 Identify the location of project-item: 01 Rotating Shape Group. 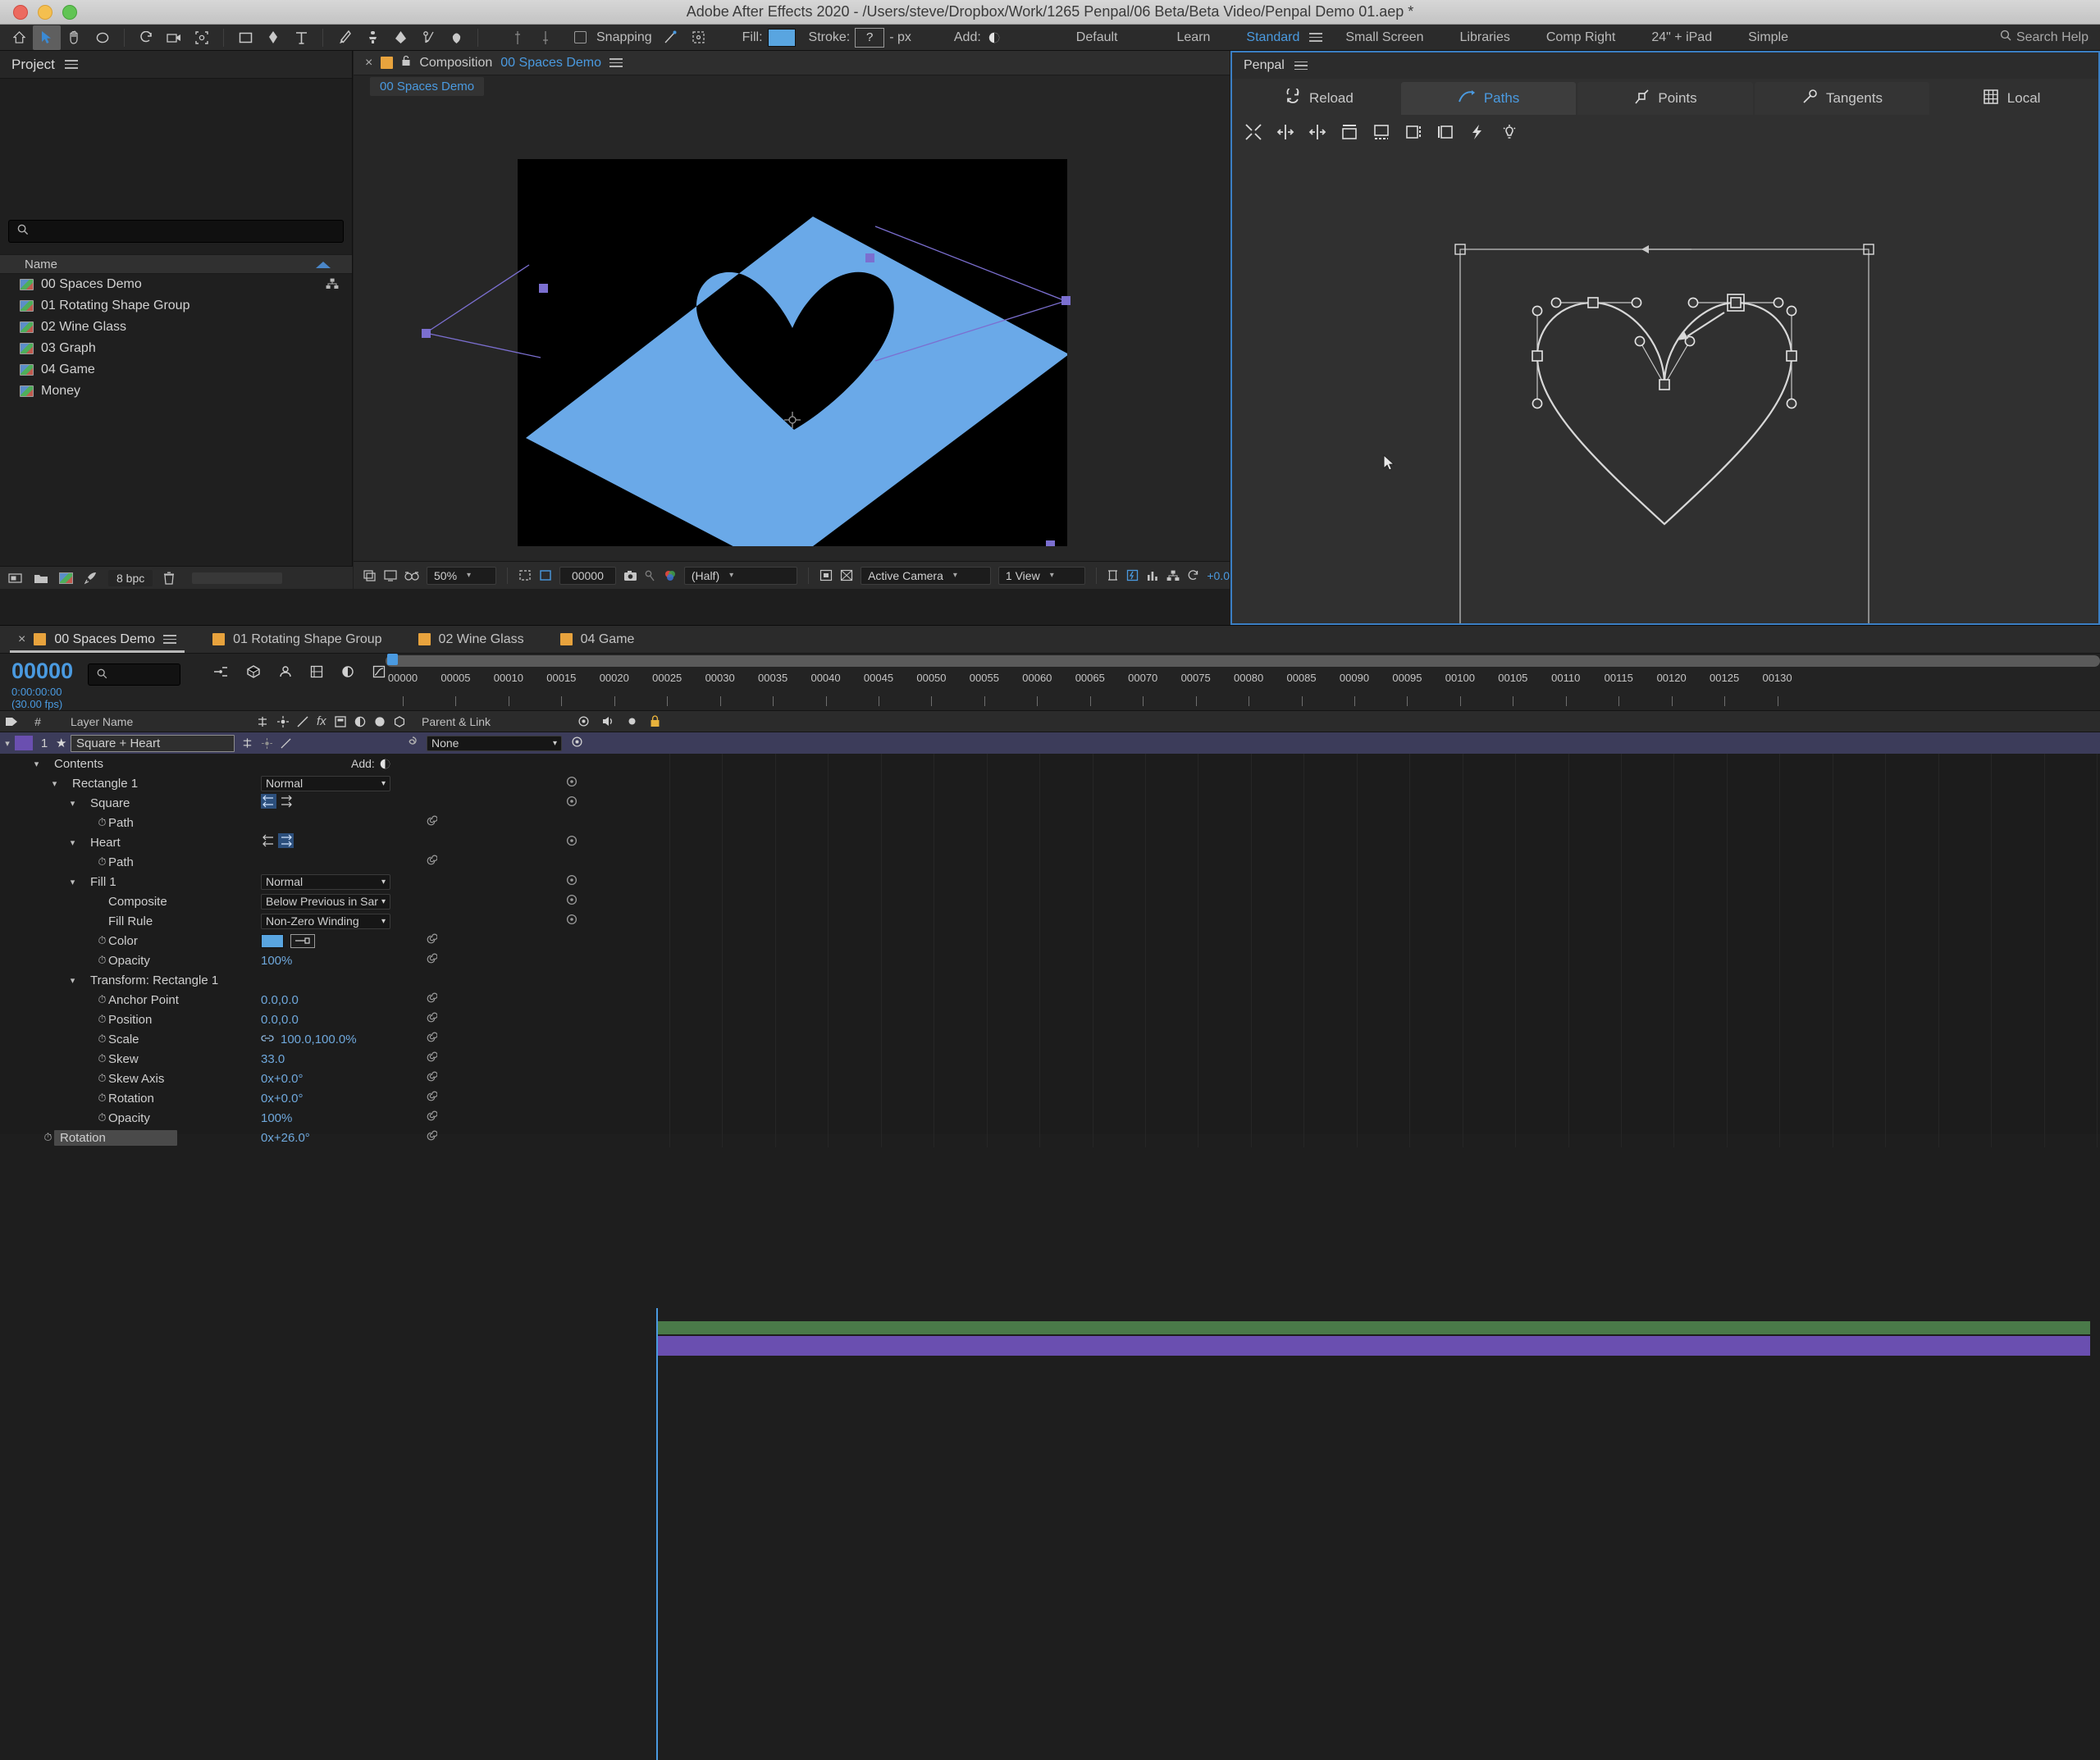
(176, 306).